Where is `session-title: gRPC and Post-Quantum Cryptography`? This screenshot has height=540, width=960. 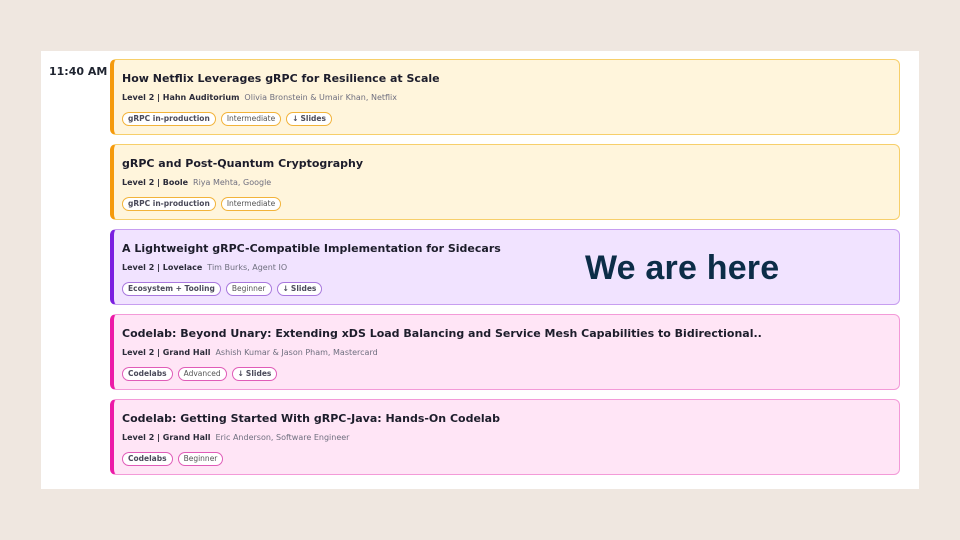 session-title: gRPC and Post-Quantum Cryptography is located at coordinates (242, 163).